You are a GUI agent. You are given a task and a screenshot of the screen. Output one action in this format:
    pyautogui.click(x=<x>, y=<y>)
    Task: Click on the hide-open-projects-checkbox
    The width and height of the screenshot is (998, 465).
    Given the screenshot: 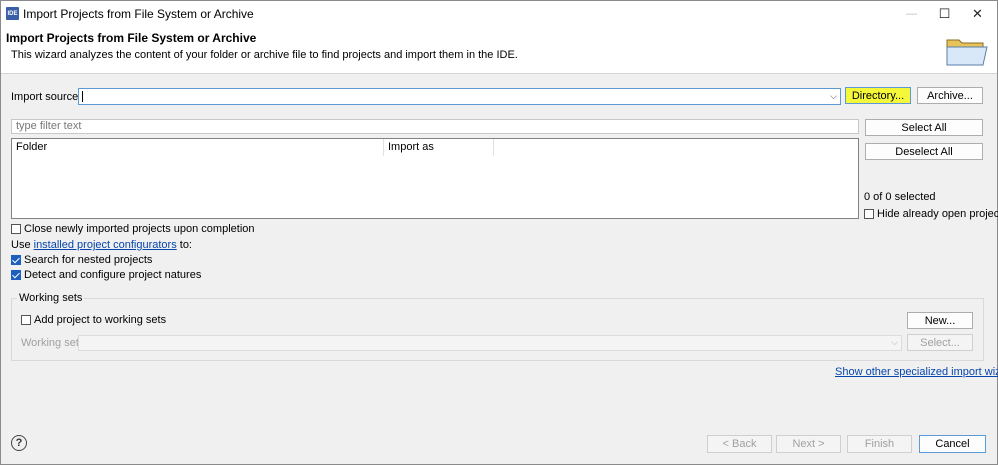 What is the action you would take?
    pyautogui.click(x=869, y=214)
    